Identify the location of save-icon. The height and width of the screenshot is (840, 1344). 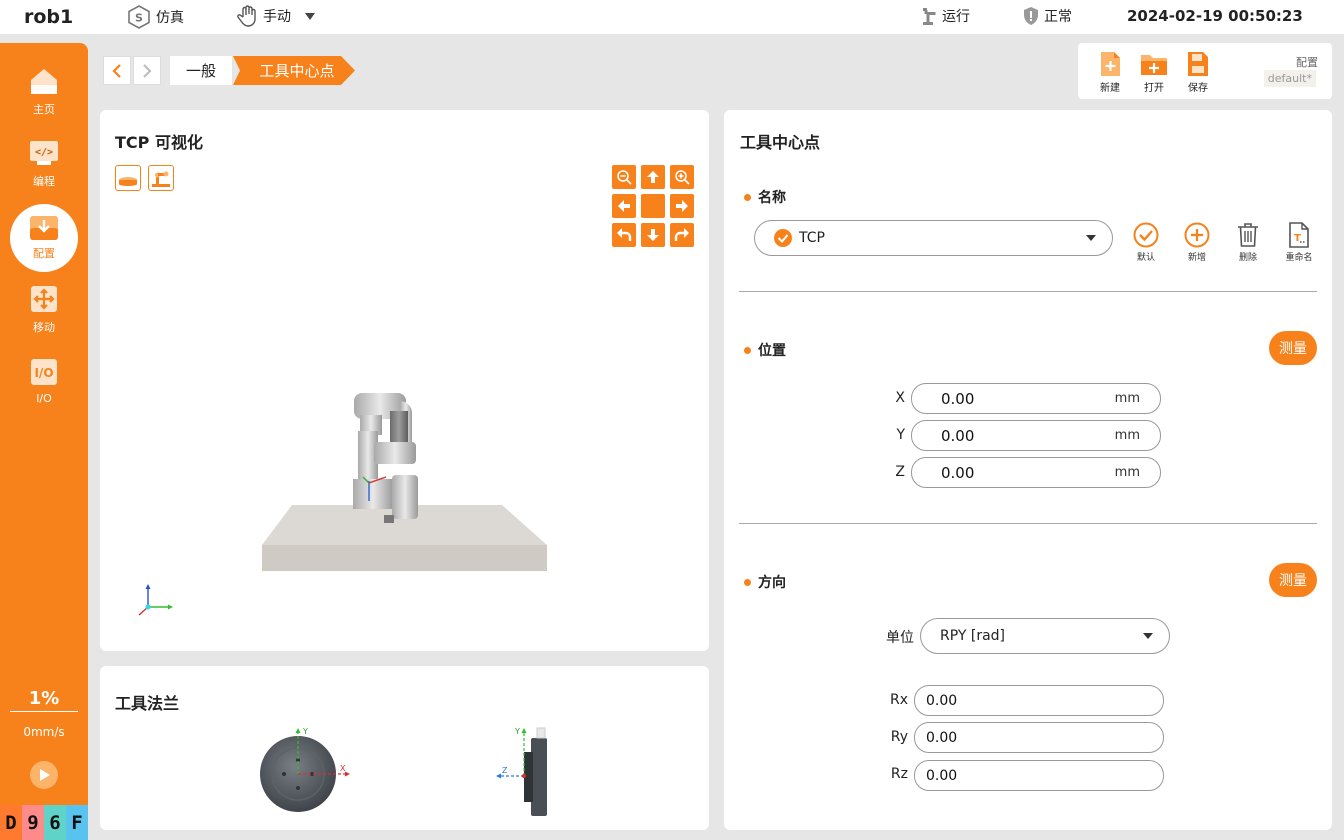
(1198, 64).